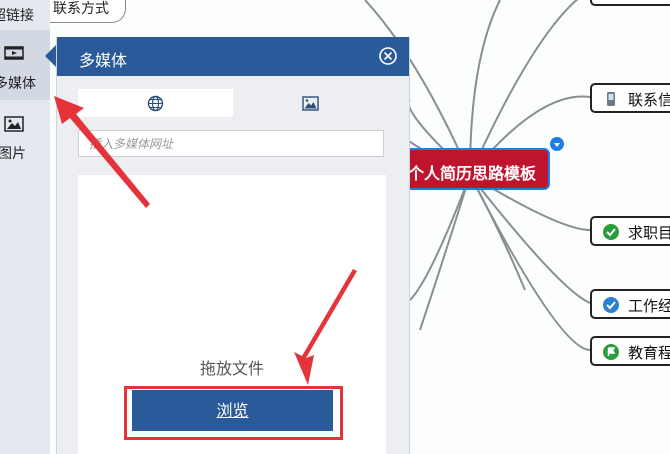 The image size is (670, 454). I want to click on panel-title: 多媒体, so click(103, 60).